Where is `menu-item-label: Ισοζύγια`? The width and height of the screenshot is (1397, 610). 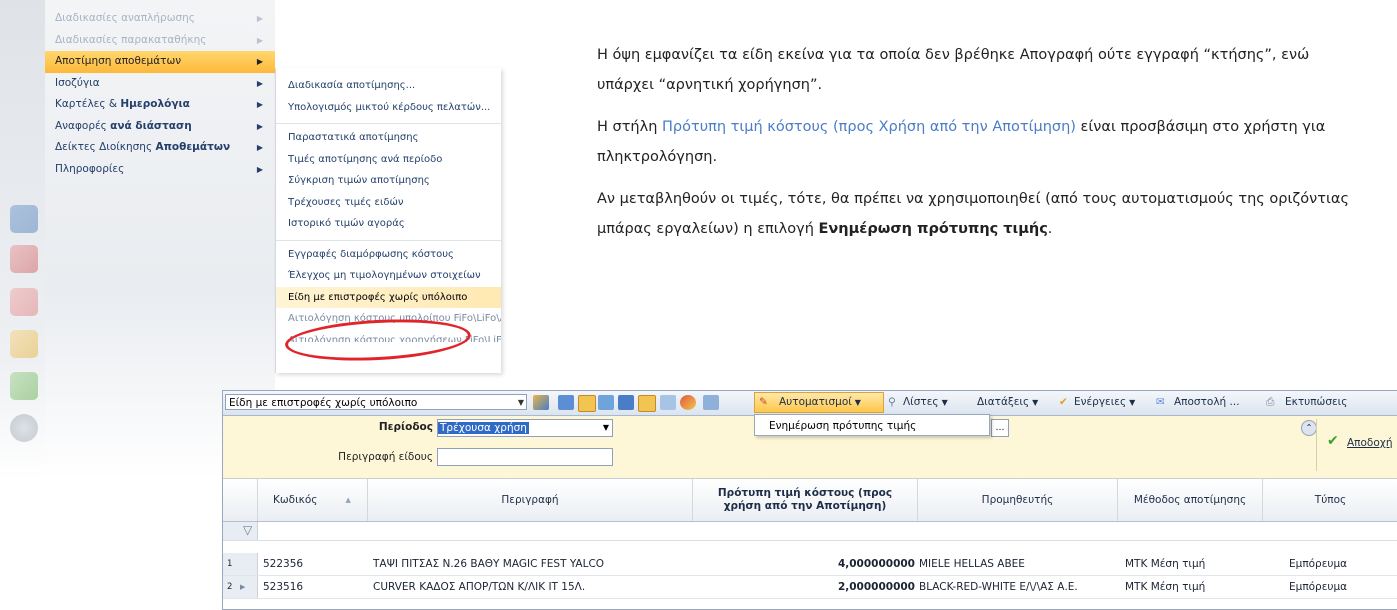 menu-item-label: Ισοζύγια is located at coordinates (77, 82).